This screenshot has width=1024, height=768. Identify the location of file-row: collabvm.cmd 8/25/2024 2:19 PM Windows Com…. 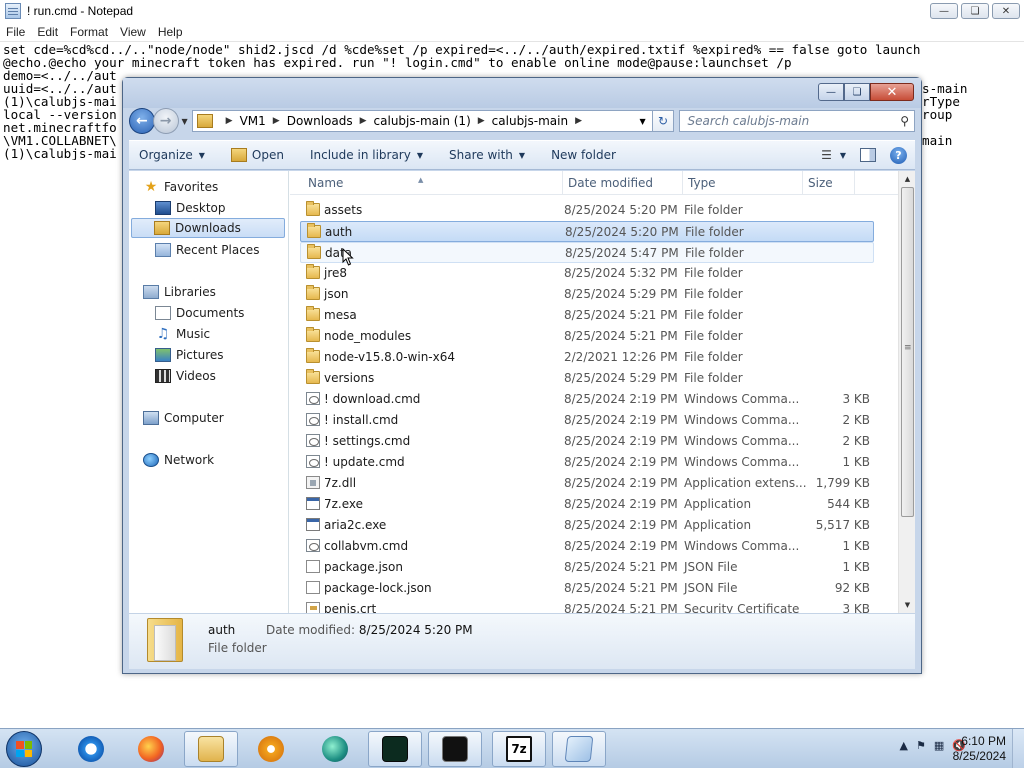
(587, 546).